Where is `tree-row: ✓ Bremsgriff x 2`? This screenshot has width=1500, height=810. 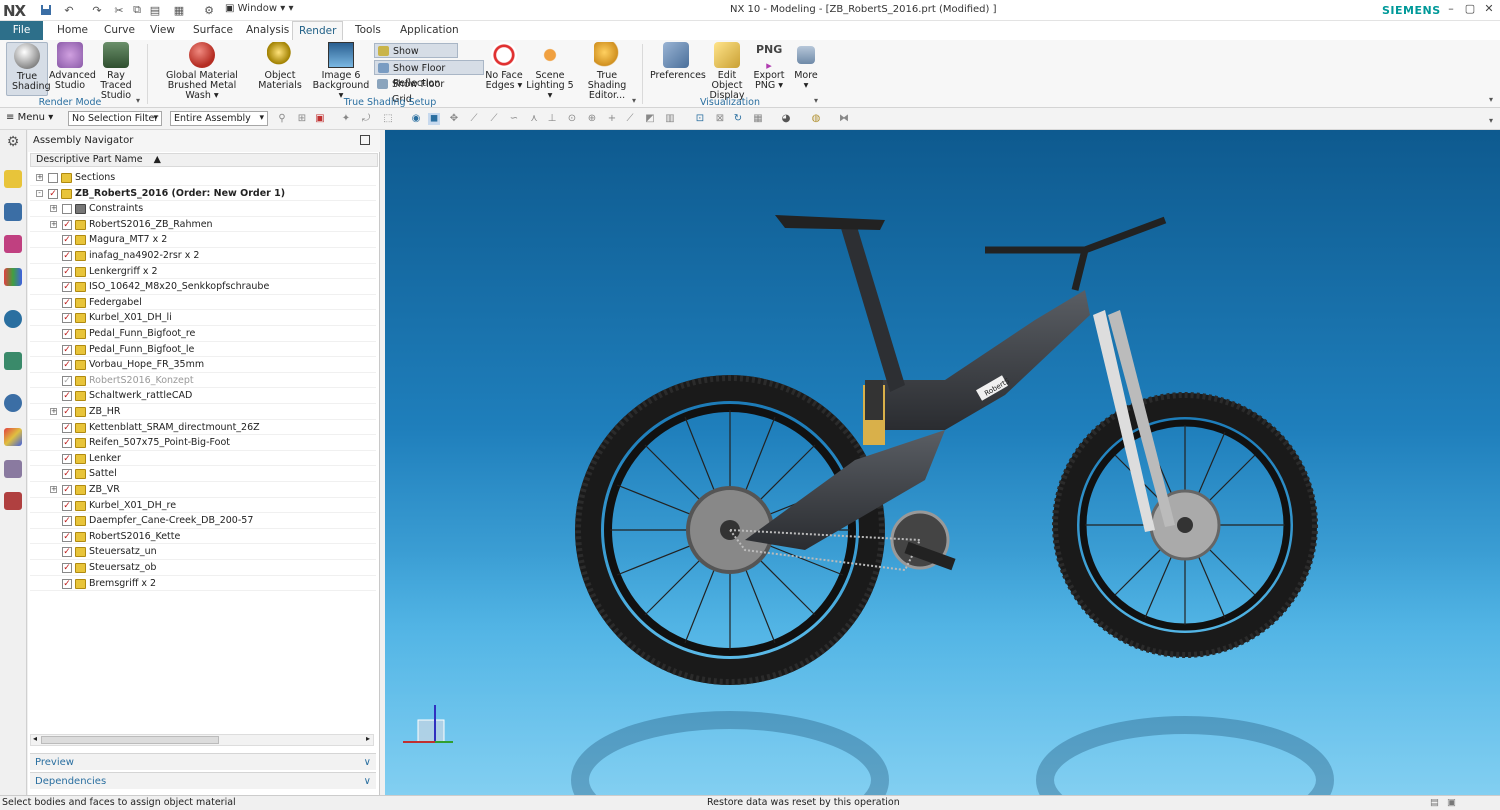
tree-row: ✓ Bremsgriff x 2 is located at coordinates (203, 584).